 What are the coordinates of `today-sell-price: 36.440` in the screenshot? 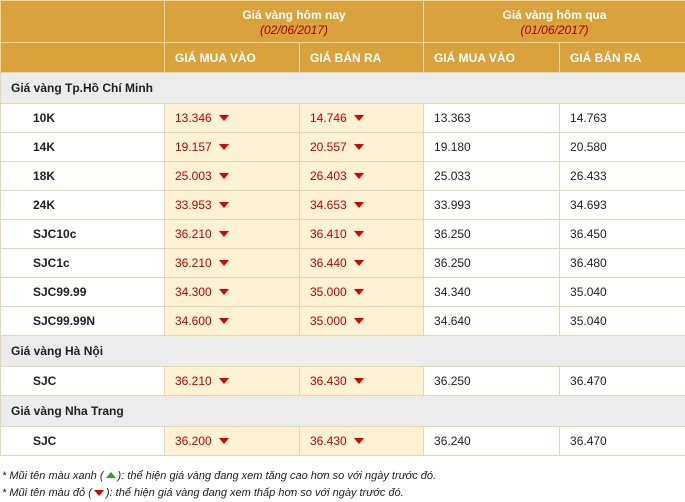 It's located at (328, 263).